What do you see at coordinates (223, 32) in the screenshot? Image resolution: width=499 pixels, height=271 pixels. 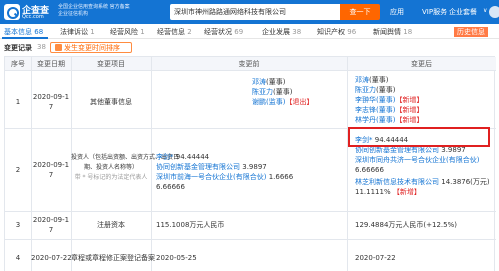 I see `tab-status: 经营状况 69` at bounding box center [223, 32].